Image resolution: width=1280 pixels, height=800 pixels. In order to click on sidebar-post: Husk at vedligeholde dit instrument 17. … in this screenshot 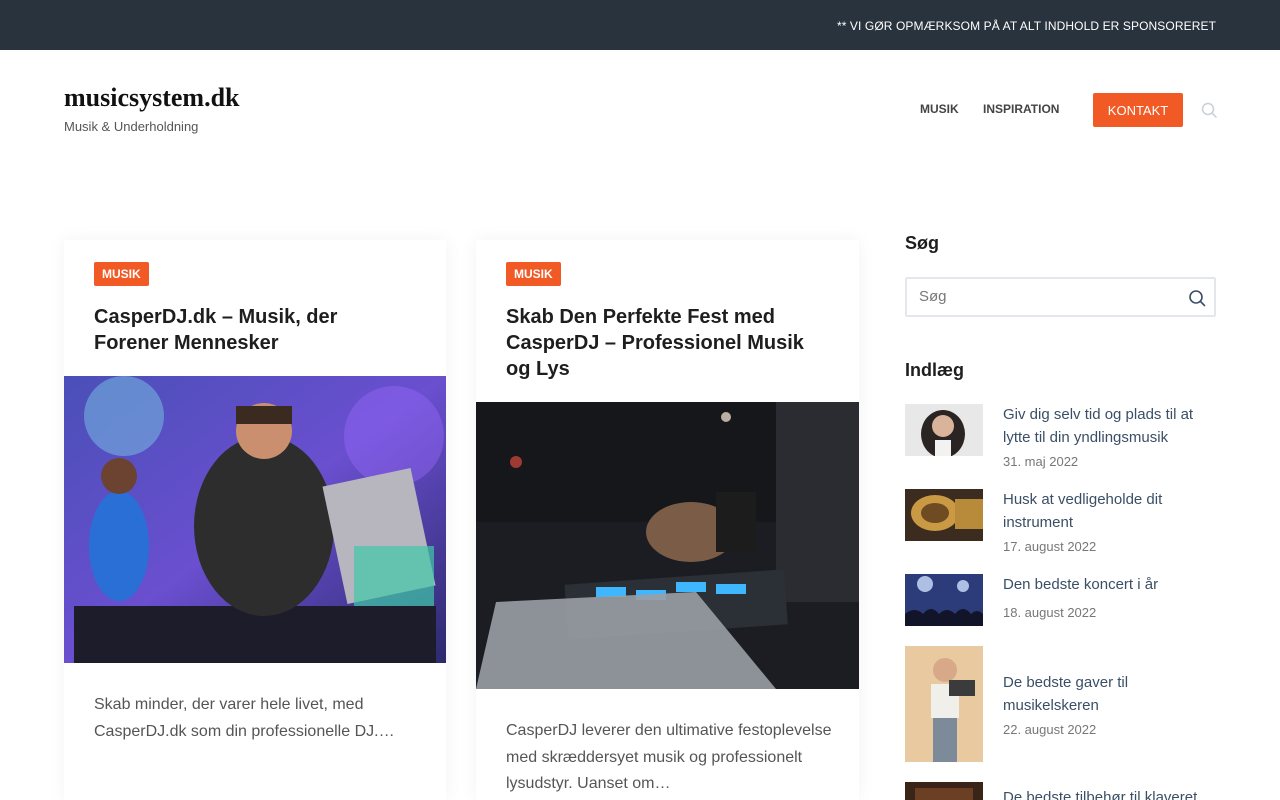, I will do `click(1060, 529)`.